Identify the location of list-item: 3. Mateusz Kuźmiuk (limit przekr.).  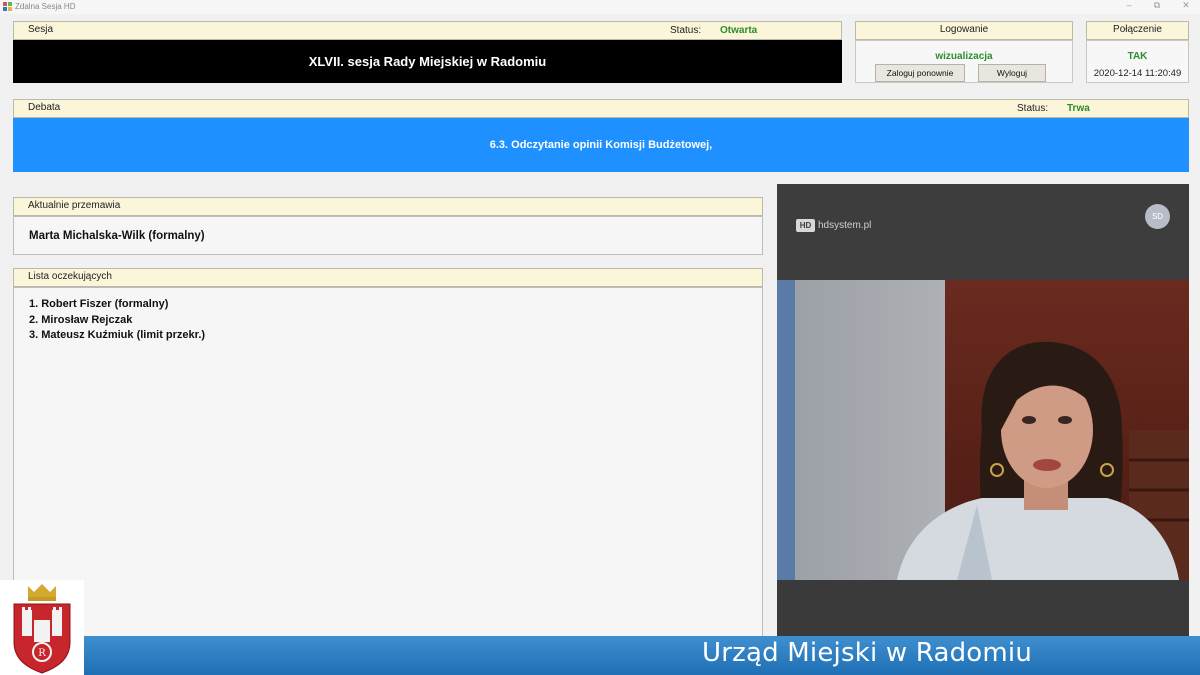
(117, 335).